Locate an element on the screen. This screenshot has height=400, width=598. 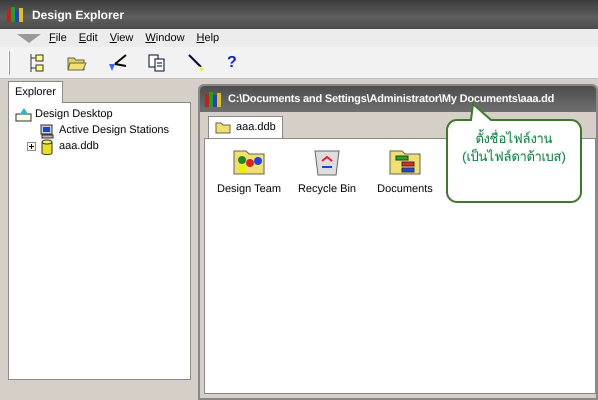
item-label: Recycle Bin is located at coordinates (327, 189).